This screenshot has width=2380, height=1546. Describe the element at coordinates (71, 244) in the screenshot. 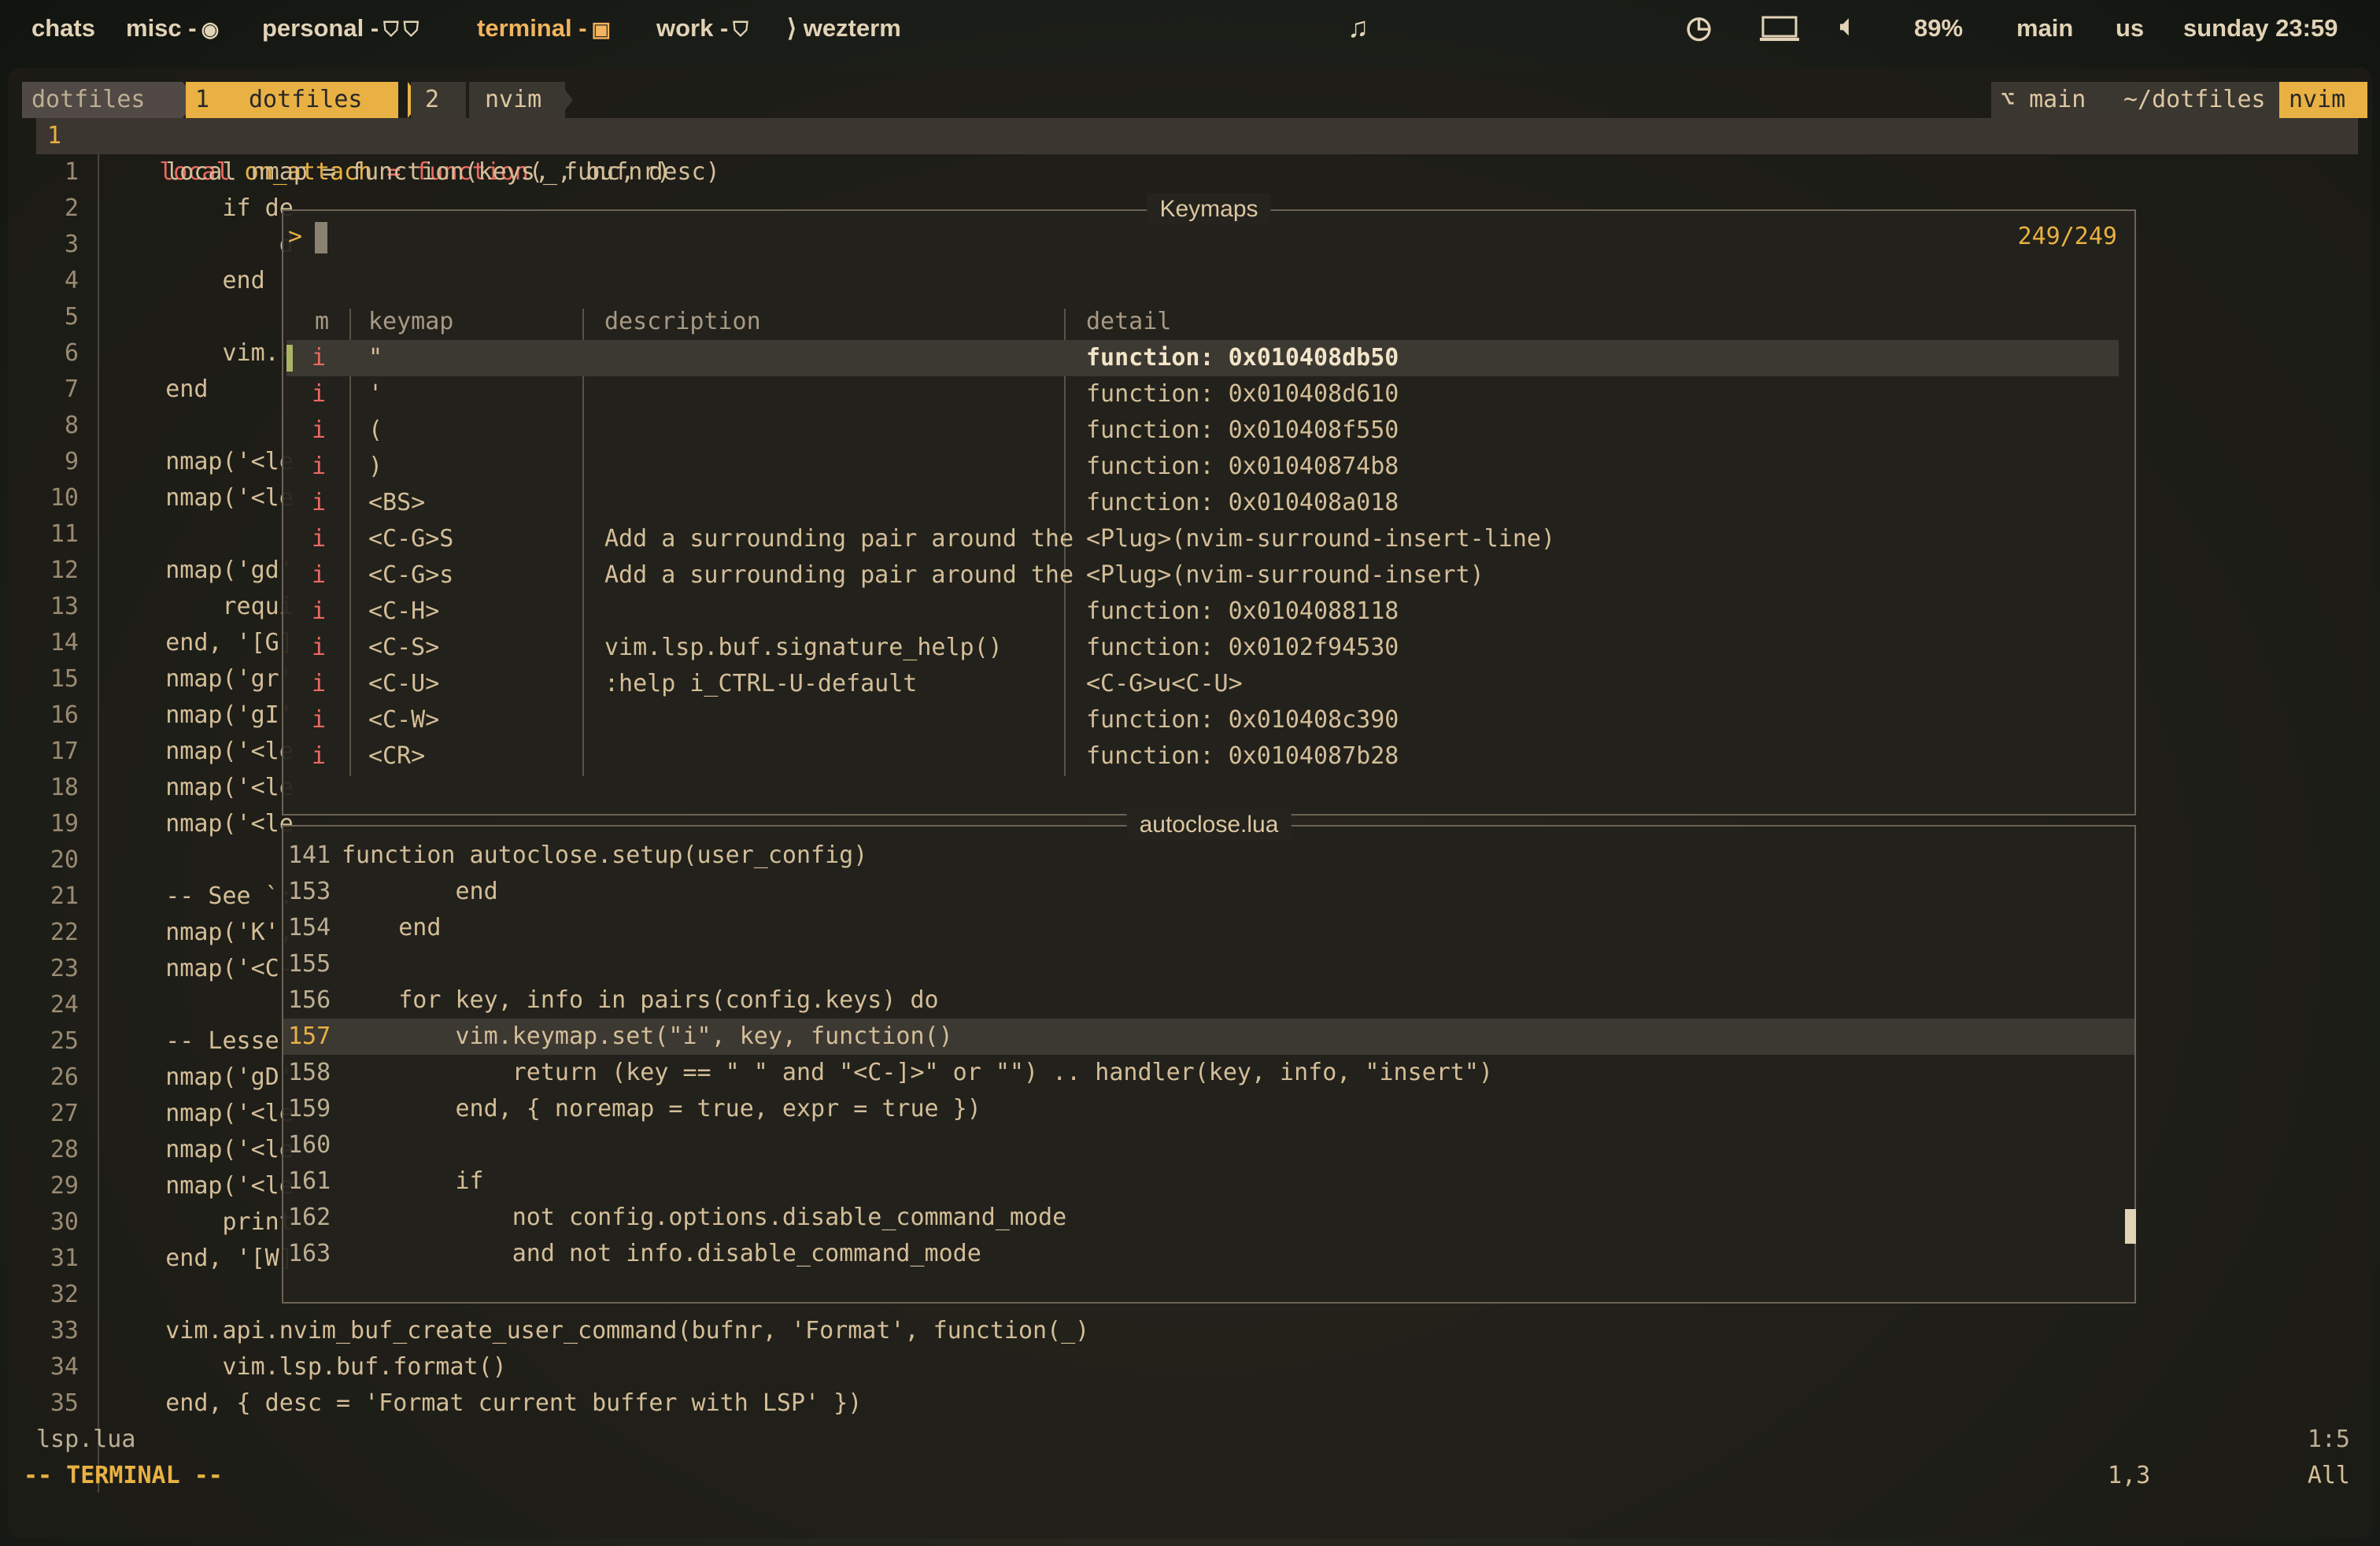

I see `line-number: 3` at that location.